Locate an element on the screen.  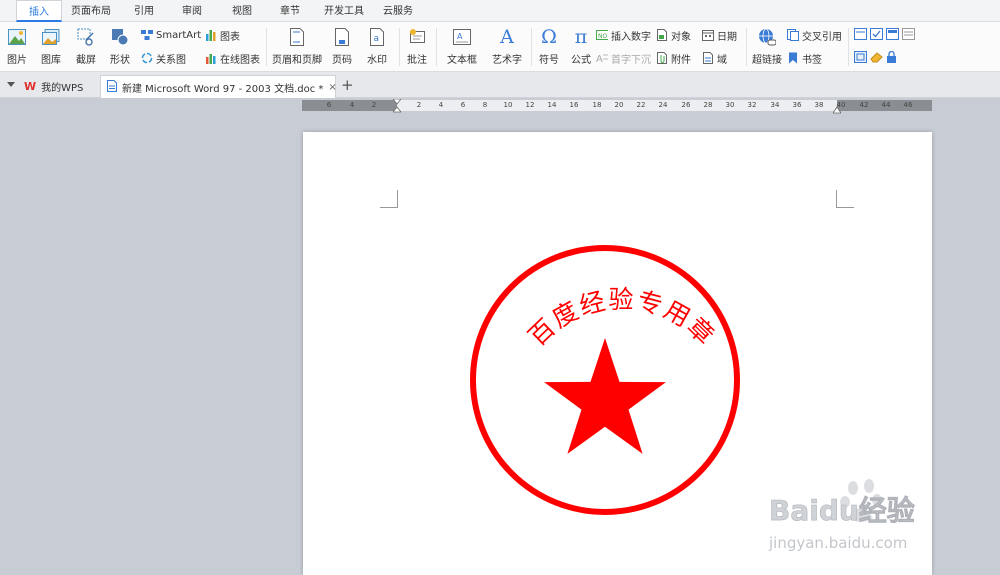
comment-icon is located at coordinates (417, 37).